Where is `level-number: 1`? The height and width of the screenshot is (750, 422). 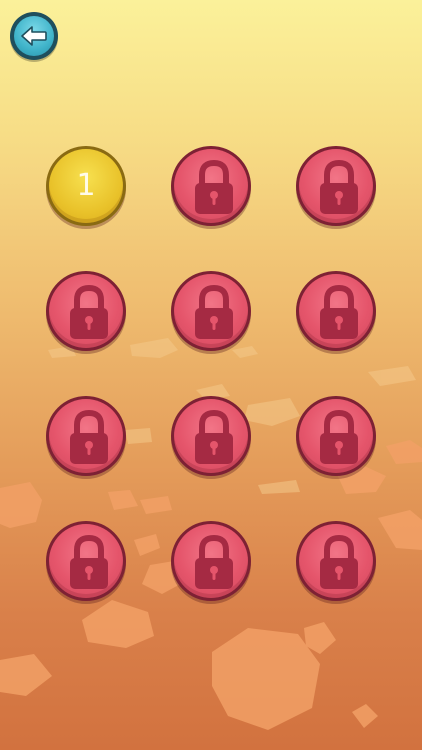
level-number: 1 is located at coordinates (86, 185).